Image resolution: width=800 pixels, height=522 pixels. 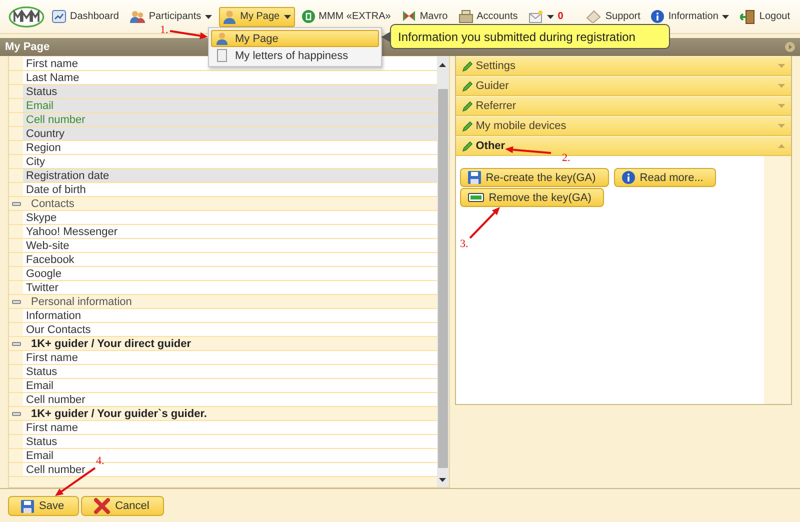 I want to click on group-title: 1K+ guider / Your guider`s guider., so click(x=119, y=414).